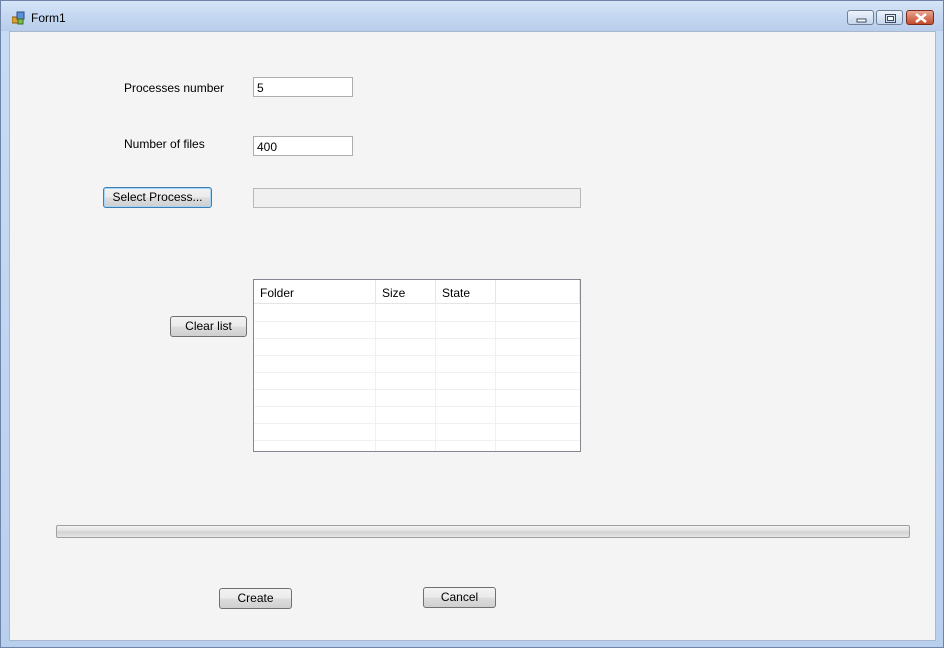 The width and height of the screenshot is (944, 648). I want to click on column-header-filler, so click(538, 291).